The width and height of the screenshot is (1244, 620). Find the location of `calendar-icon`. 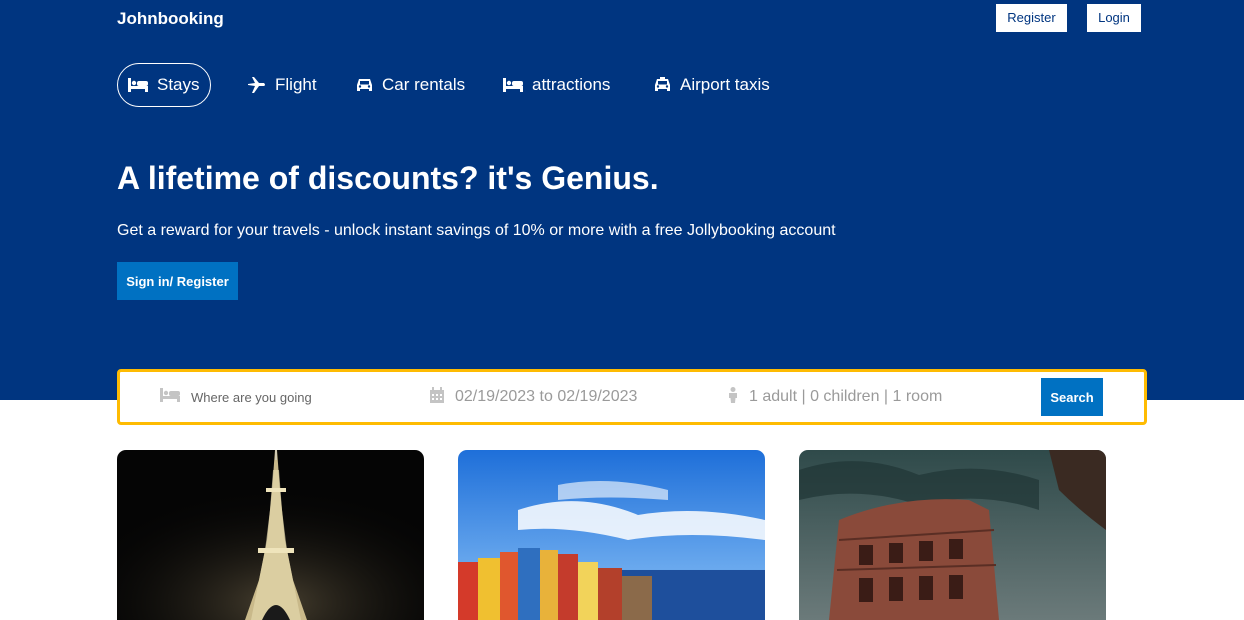

calendar-icon is located at coordinates (437, 397).